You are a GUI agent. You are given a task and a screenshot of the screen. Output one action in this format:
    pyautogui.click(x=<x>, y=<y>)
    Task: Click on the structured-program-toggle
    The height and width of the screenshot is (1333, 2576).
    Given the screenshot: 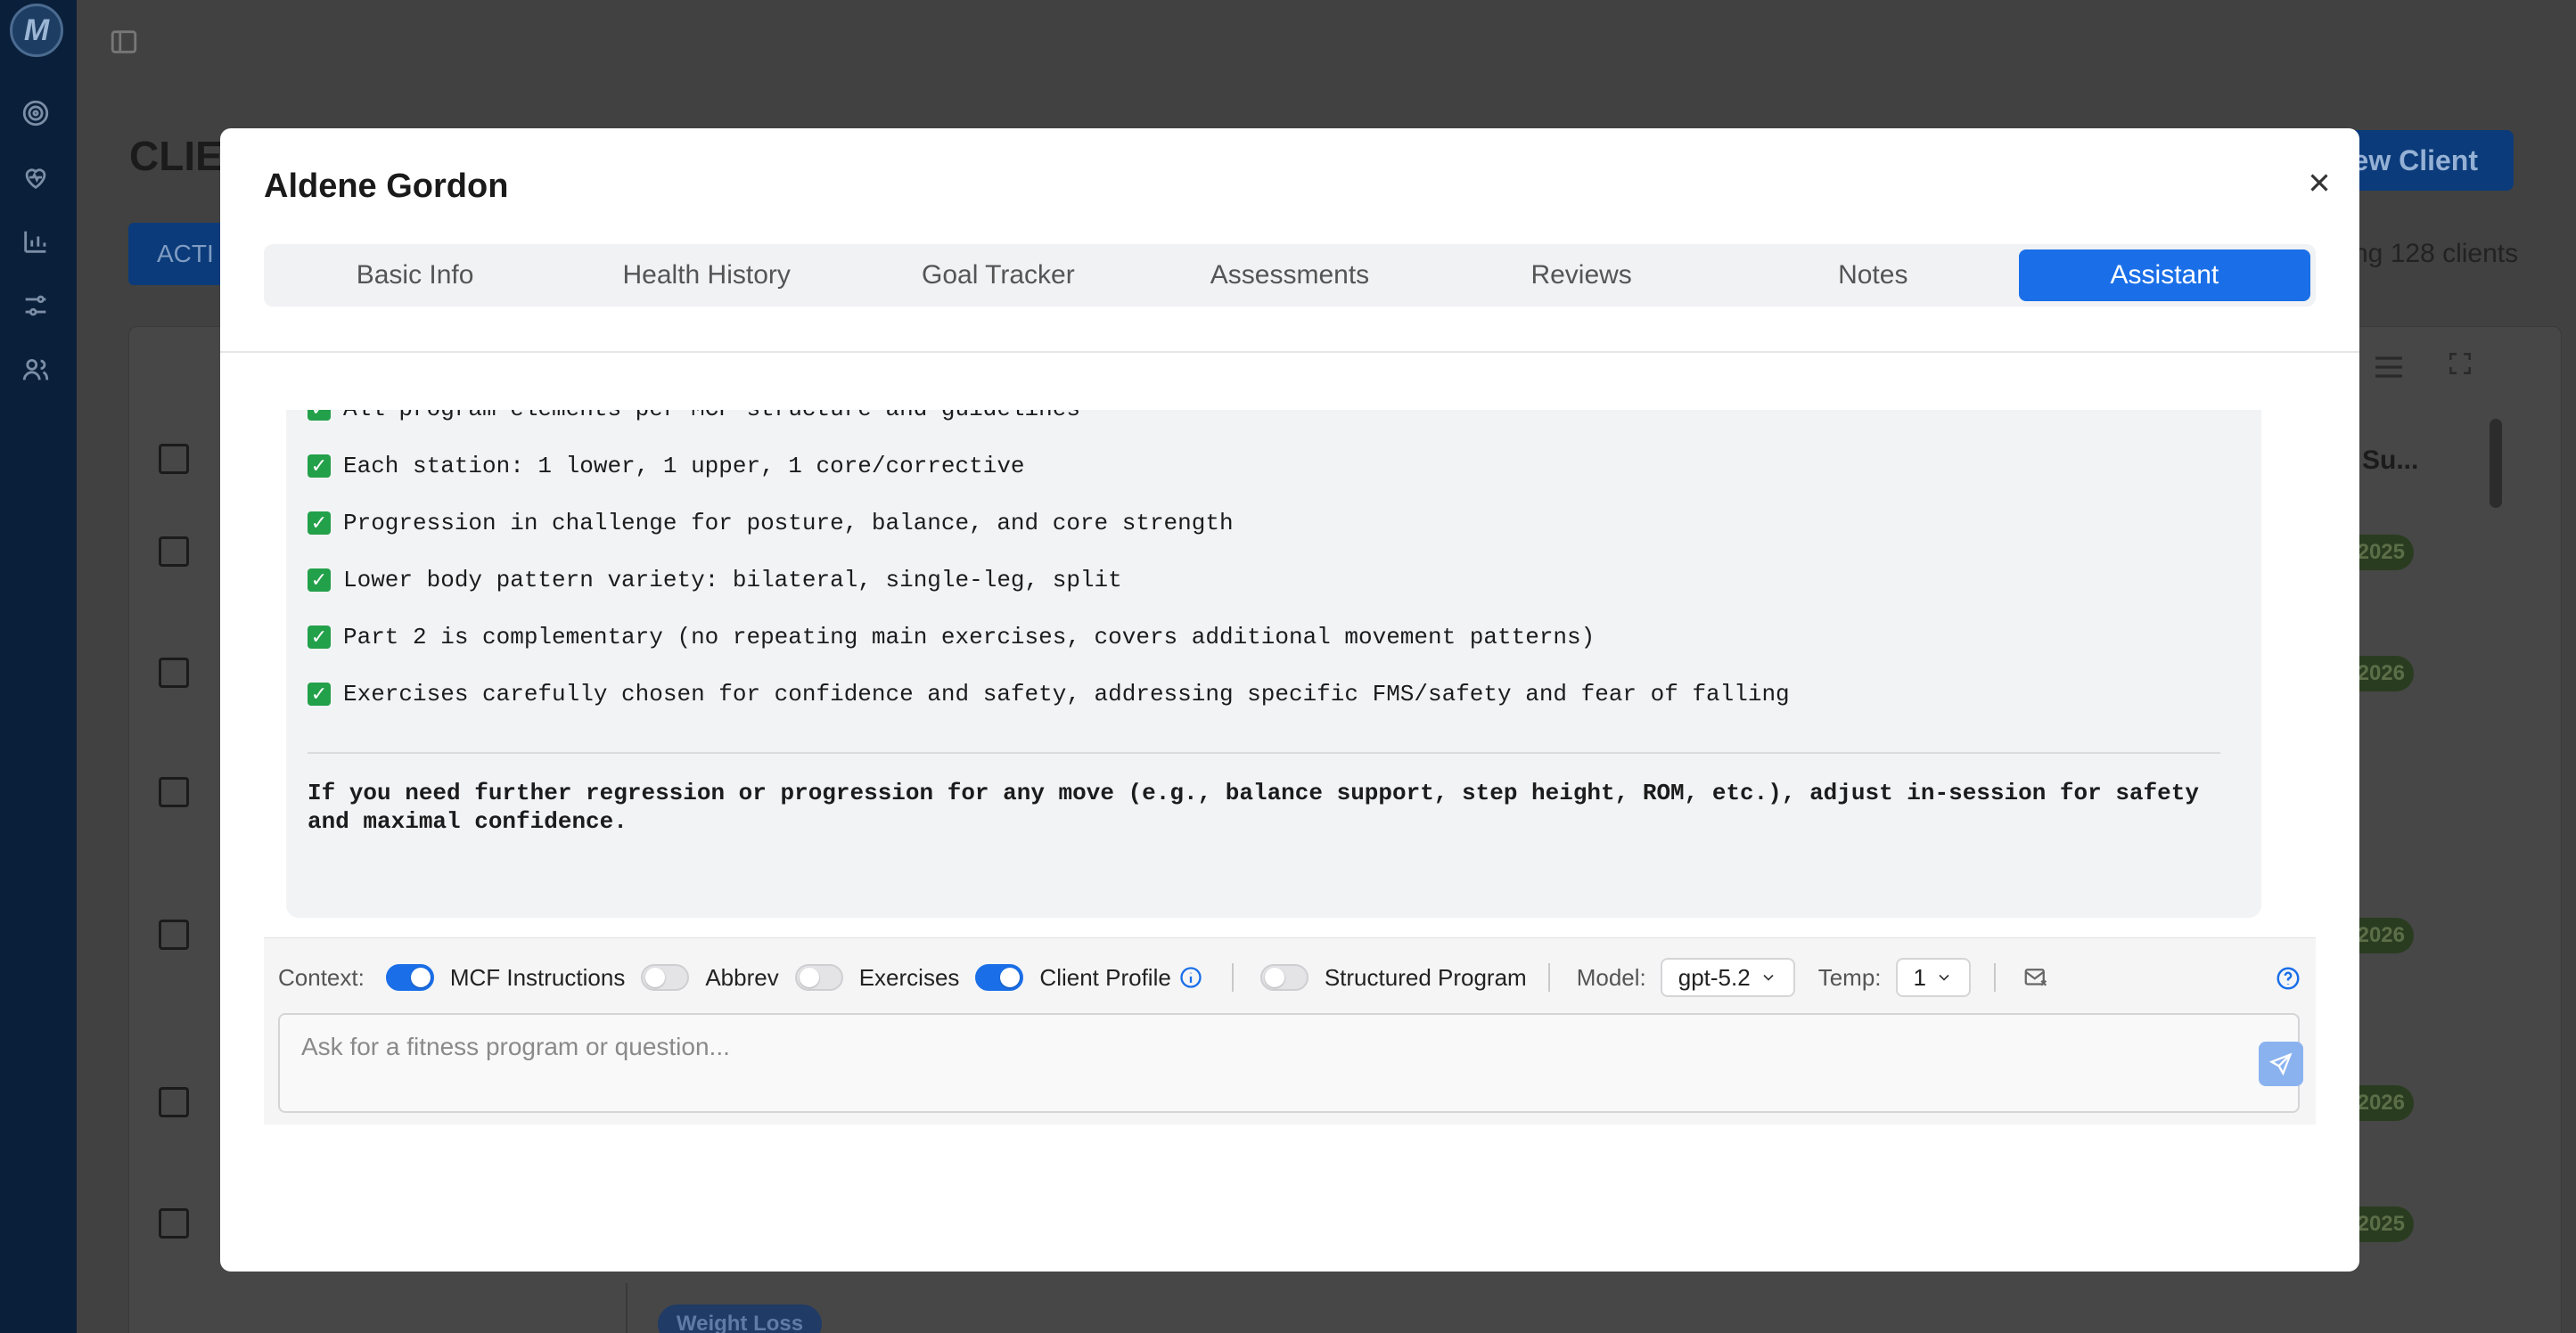 What is the action you would take?
    pyautogui.click(x=1284, y=977)
    